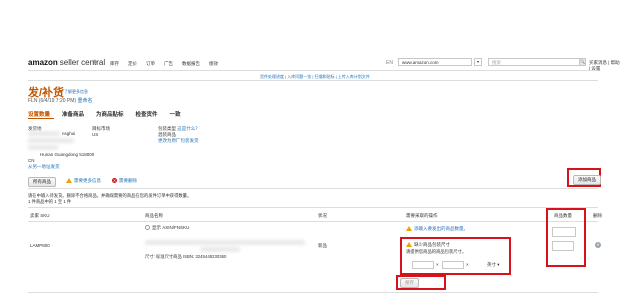 This screenshot has height=300, width=622. What do you see at coordinates (441, 228) in the screenshot?
I see `enter-qty-link: 添输入要发出的商品数量。` at bounding box center [441, 228].